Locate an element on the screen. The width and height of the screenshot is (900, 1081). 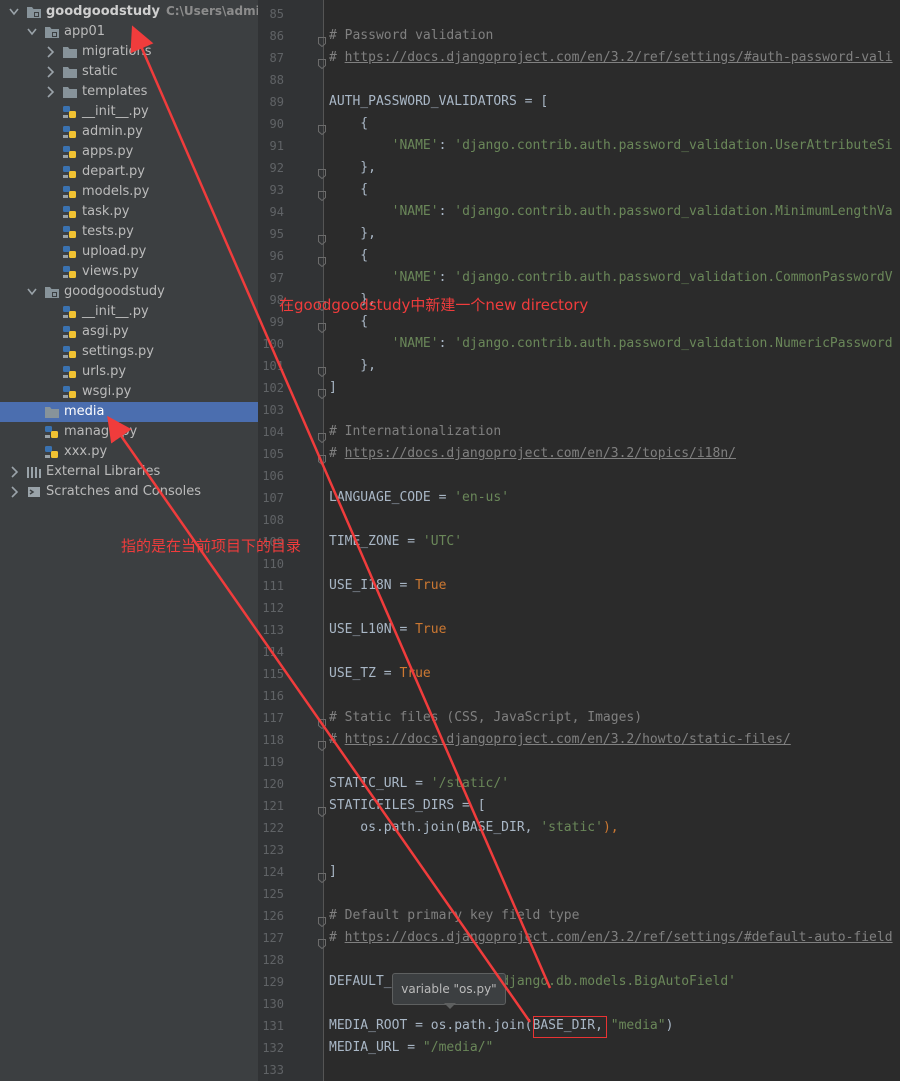
code-line: MEDIA_URL = "/media/" is located at coordinates (411, 1047).